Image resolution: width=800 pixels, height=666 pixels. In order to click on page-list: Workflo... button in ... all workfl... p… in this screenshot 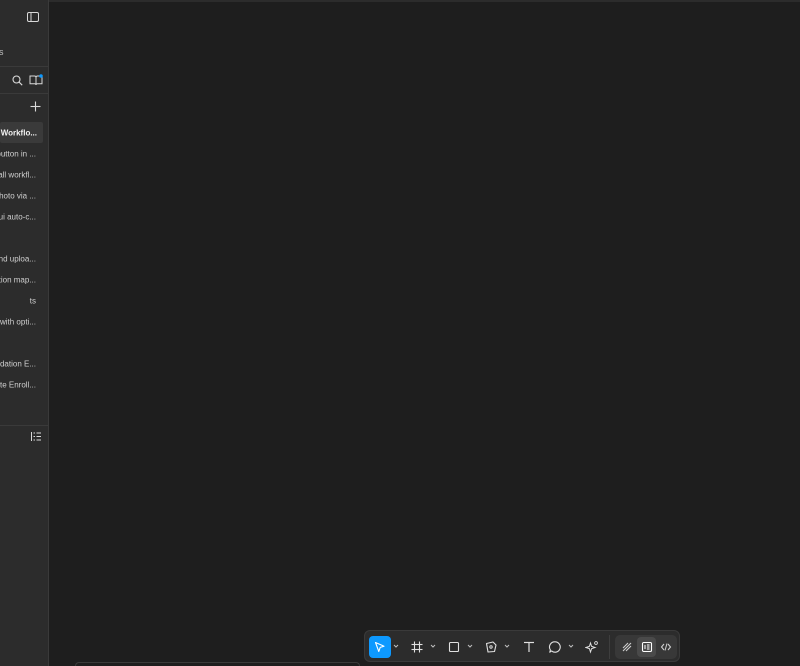, I will do `click(24, 258)`.